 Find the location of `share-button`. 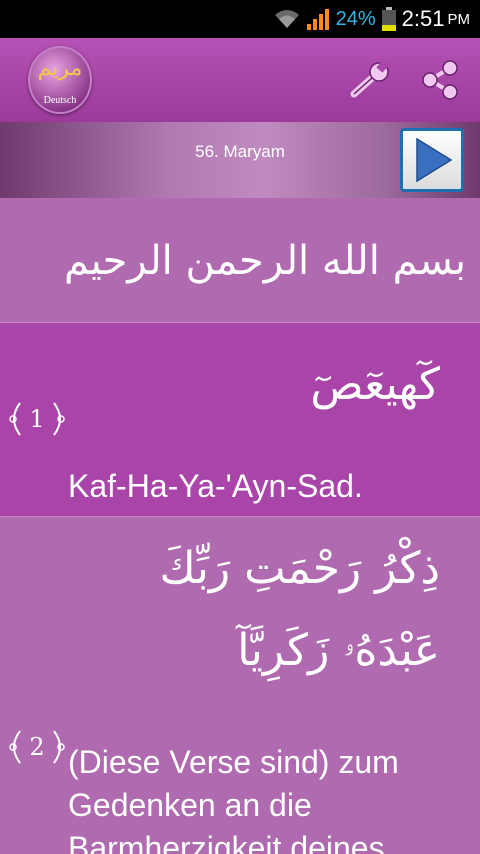

share-button is located at coordinates (440, 80).